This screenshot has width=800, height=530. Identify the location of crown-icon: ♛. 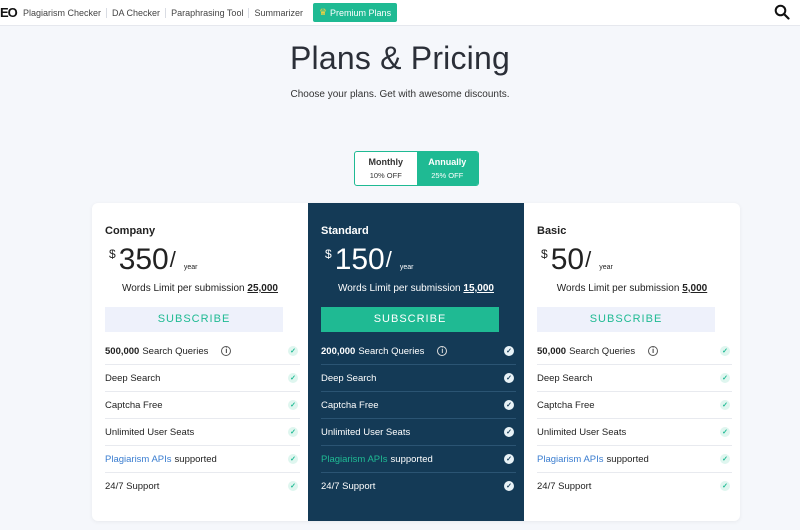
(323, 12).